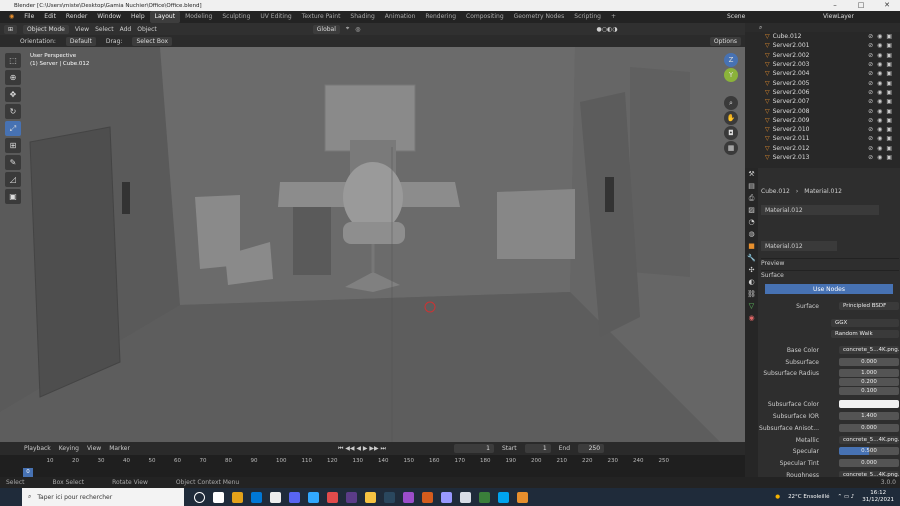 The width and height of the screenshot is (900, 506). I want to click on scale-tool-icon: ⤢, so click(13, 128).